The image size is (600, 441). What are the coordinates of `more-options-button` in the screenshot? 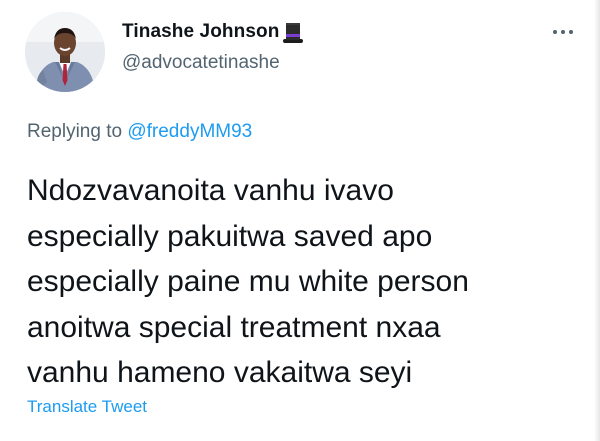 It's located at (563, 32).